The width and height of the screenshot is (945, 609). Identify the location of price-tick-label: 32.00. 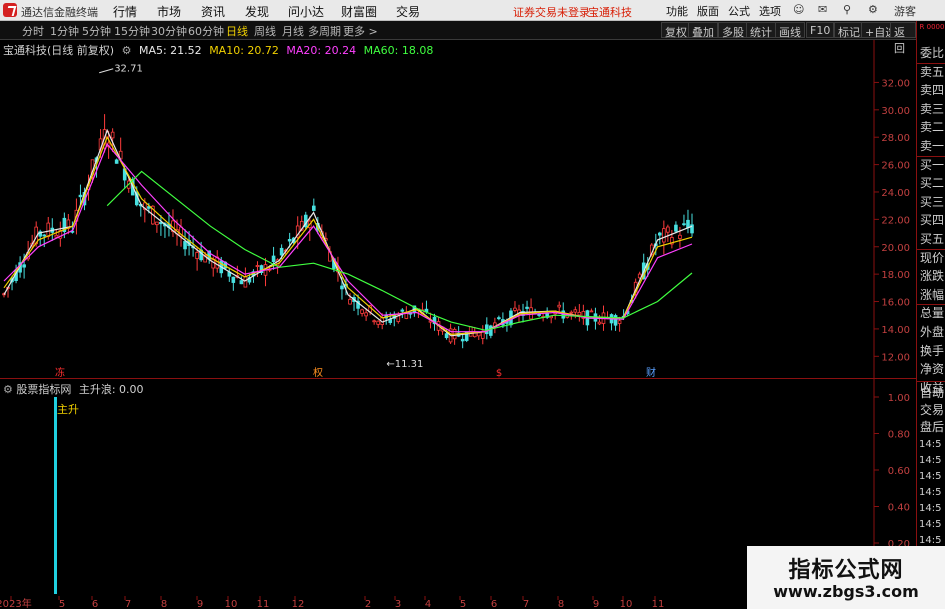
(895, 83).